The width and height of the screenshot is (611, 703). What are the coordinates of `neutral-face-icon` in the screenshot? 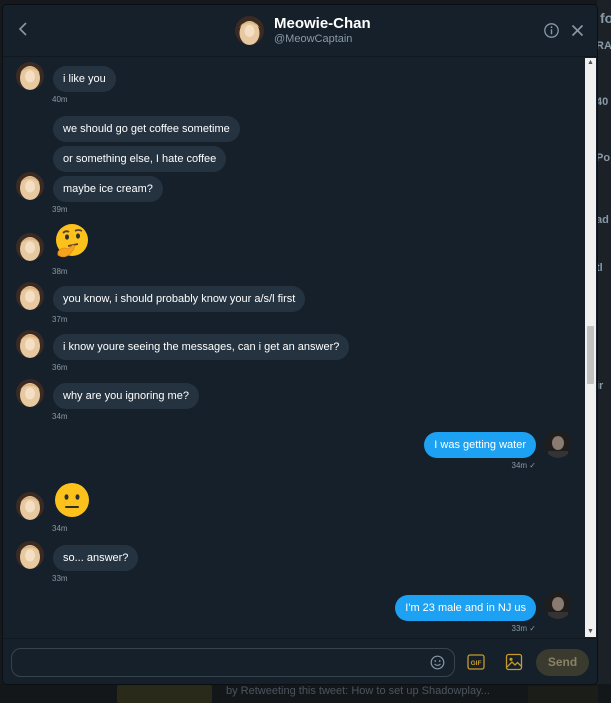 It's located at (72, 500).